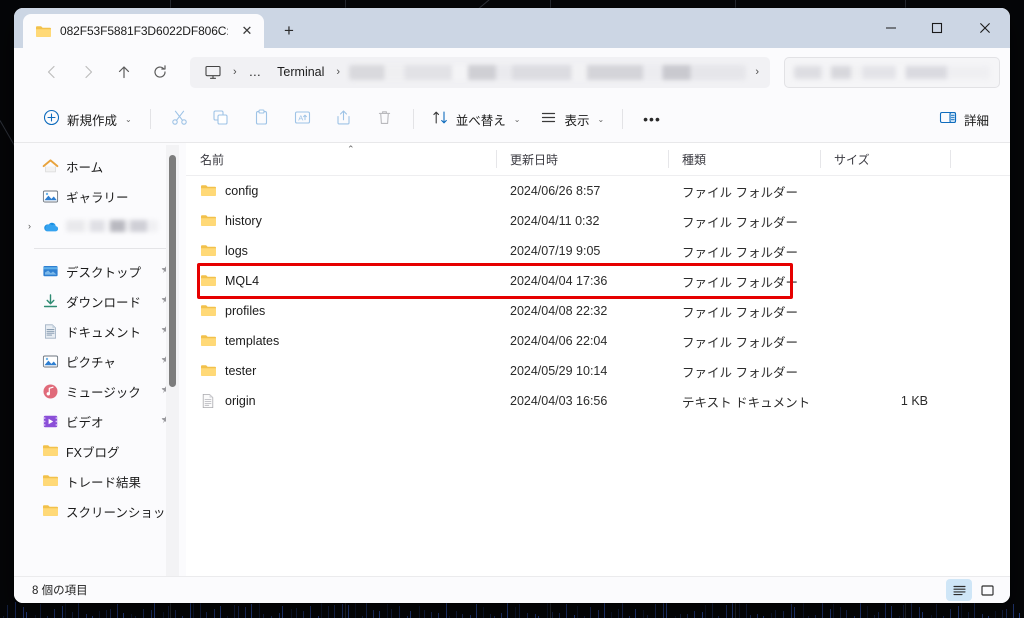 The image size is (1024, 618). What do you see at coordinates (172, 271) in the screenshot?
I see `sidebar-scrollbar-thumb` at bounding box center [172, 271].